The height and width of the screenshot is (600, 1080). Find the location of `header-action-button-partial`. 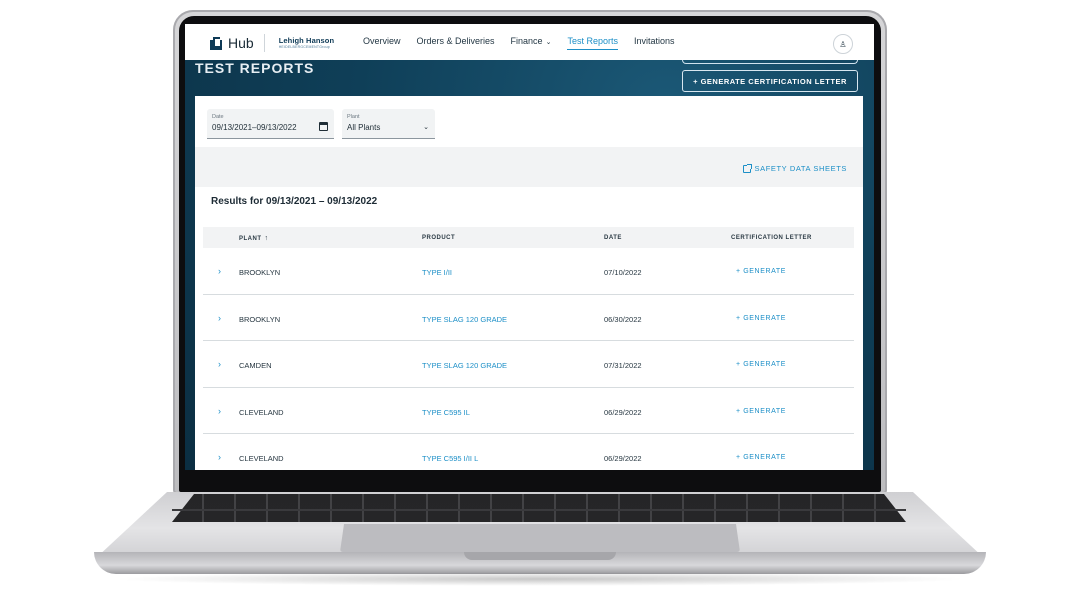

header-action-button-partial is located at coordinates (770, 62).